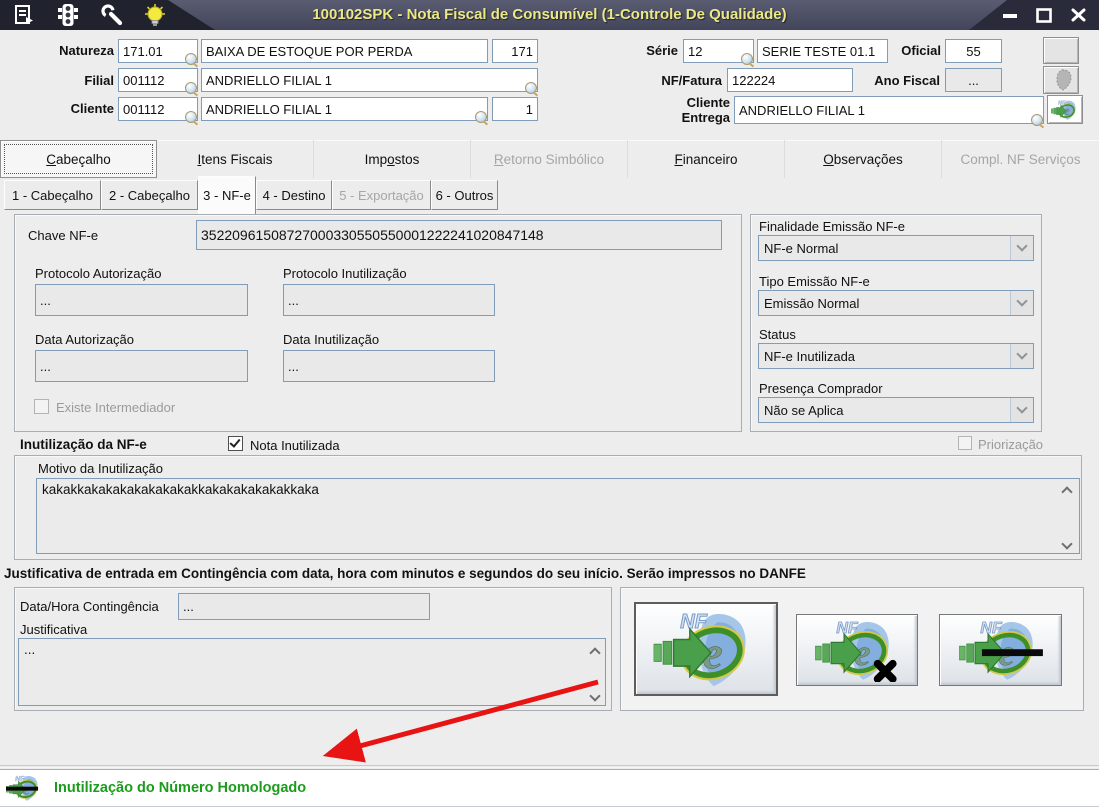 Image resolution: width=1099 pixels, height=812 pixels. I want to click on protocolo-inutilizacao-input, so click(389, 300).